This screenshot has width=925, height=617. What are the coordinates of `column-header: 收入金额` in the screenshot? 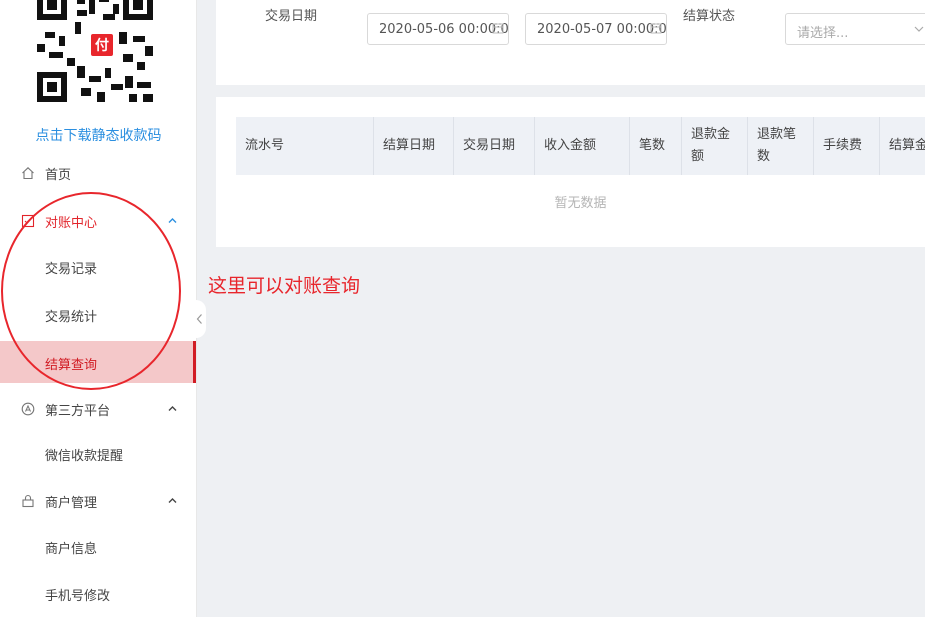 It's located at (582, 146).